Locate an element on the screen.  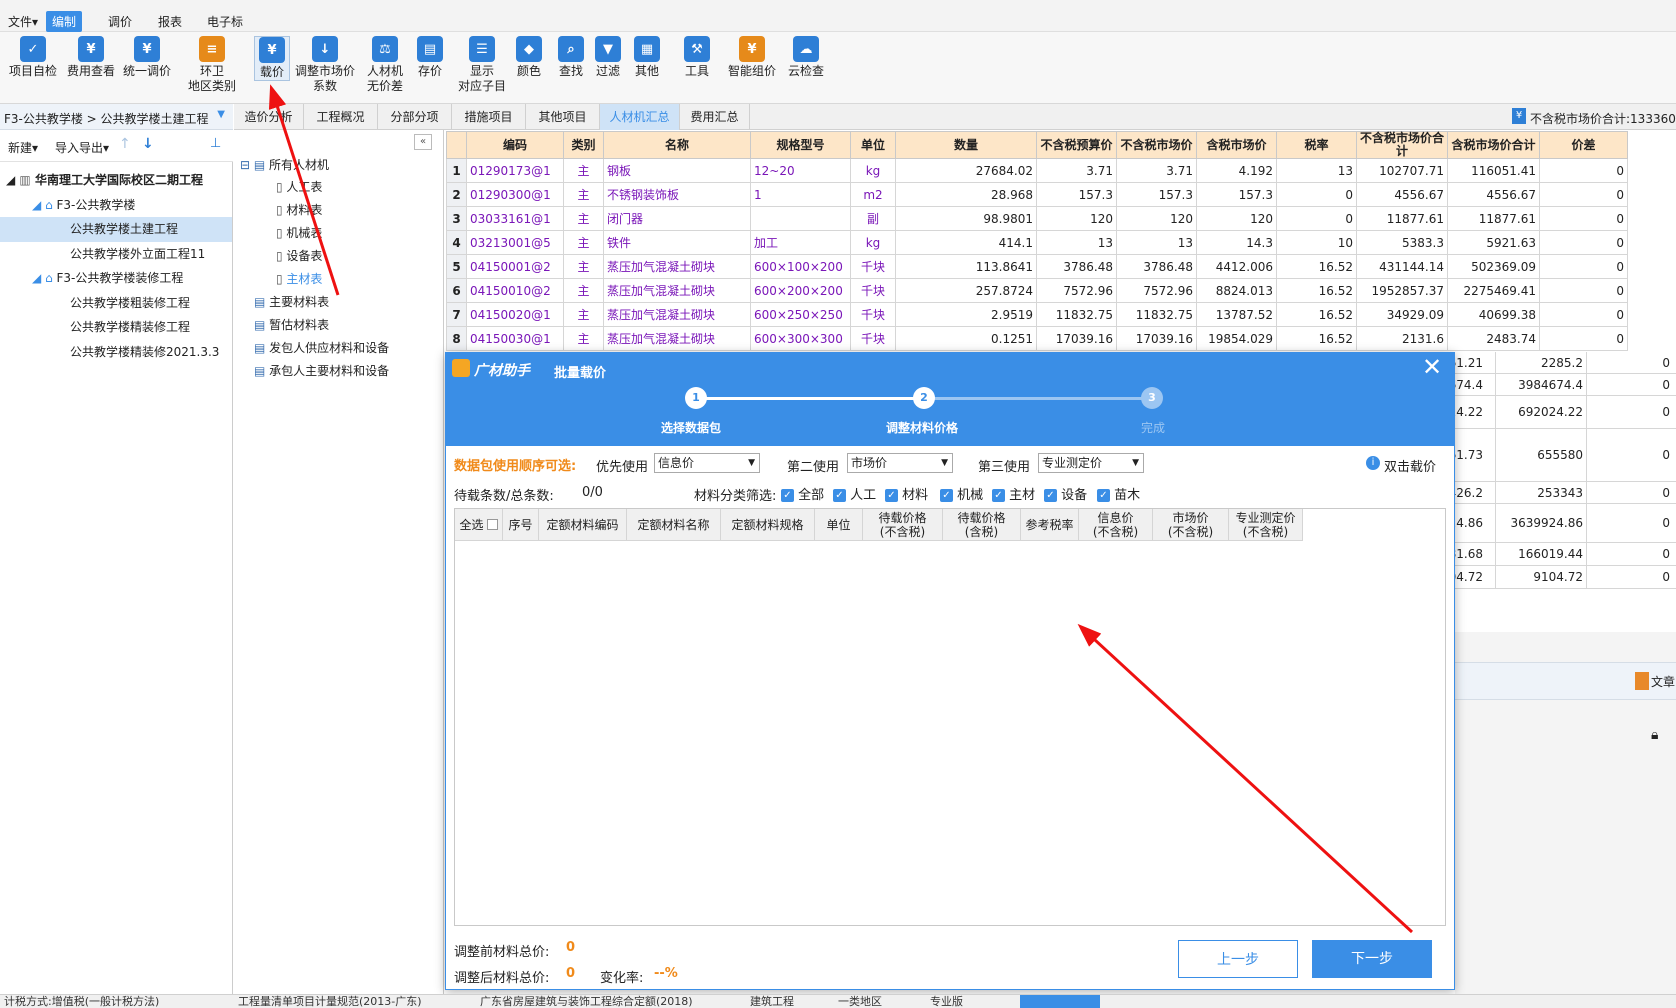
table-cell: 5 is located at coordinates (456, 266).